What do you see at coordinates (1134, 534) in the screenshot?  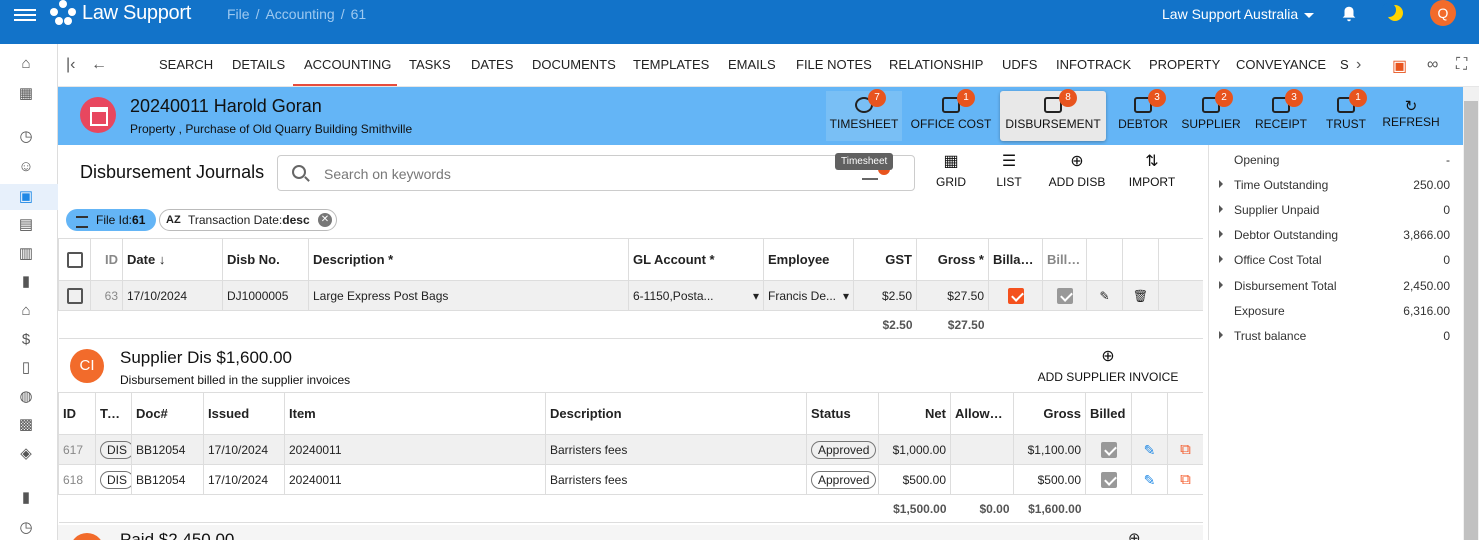 I see `add-circle-icon: ⊕` at bounding box center [1134, 534].